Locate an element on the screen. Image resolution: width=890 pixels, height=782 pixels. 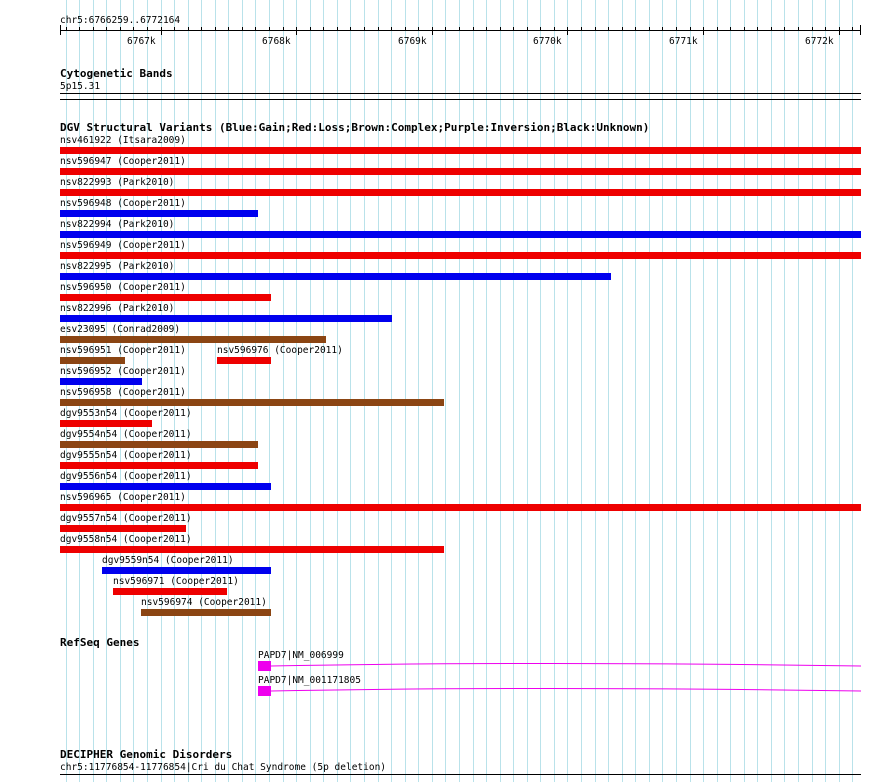
gene-intron-line is located at coordinates (566, 665).